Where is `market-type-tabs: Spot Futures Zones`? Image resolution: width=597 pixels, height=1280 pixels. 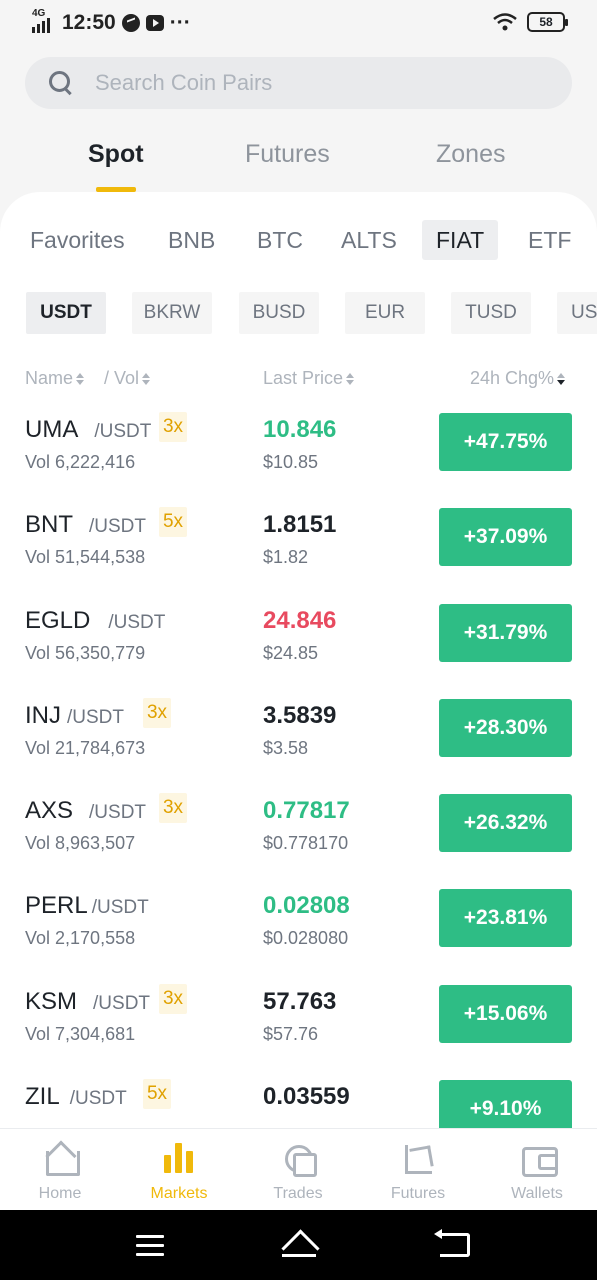 market-type-tabs: Spot Futures Zones is located at coordinates (298, 162).